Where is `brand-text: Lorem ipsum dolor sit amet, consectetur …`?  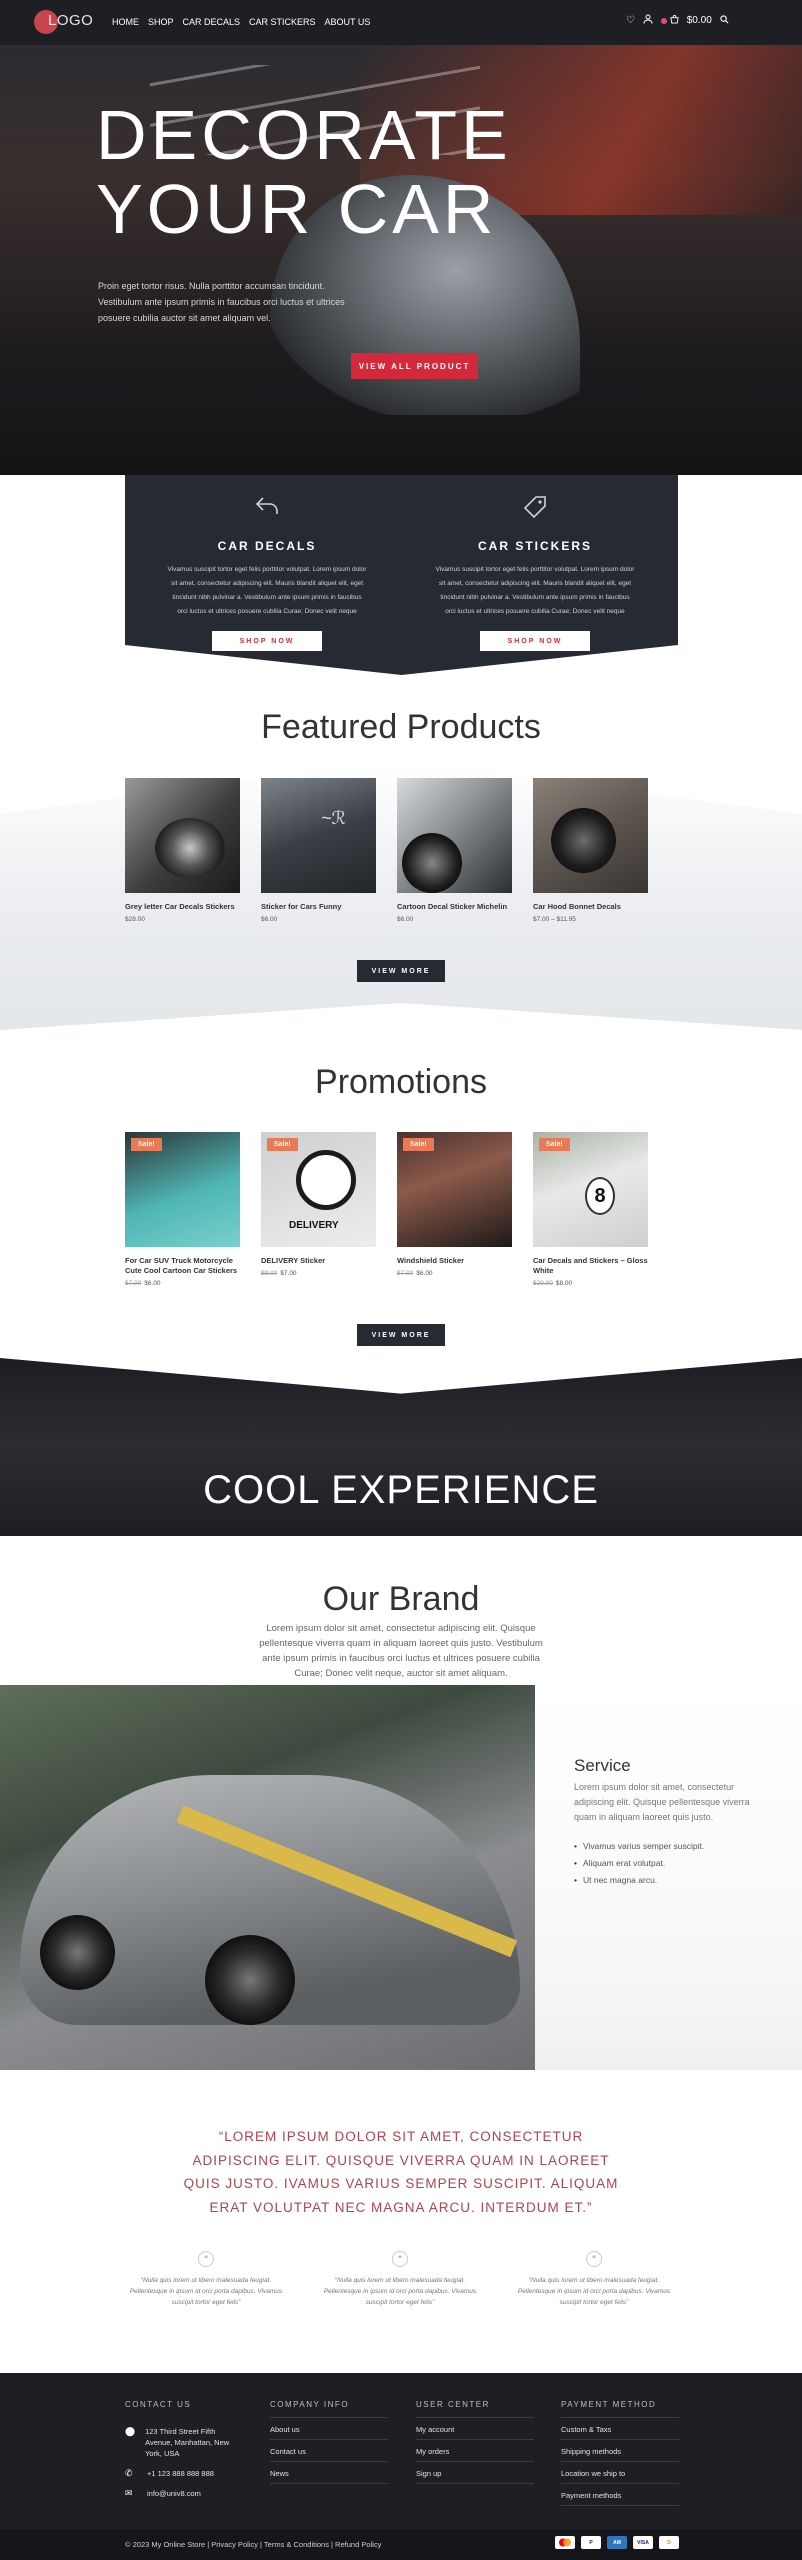 brand-text: Lorem ipsum dolor sit amet, consectetur … is located at coordinates (401, 1651).